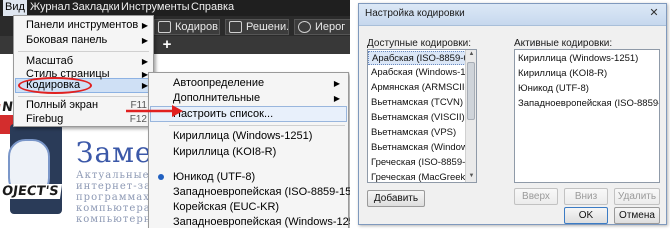 The image size is (670, 240). What do you see at coordinates (415, 13) in the screenshot?
I see `dialog-title: Настройка кодировки` at bounding box center [415, 13].